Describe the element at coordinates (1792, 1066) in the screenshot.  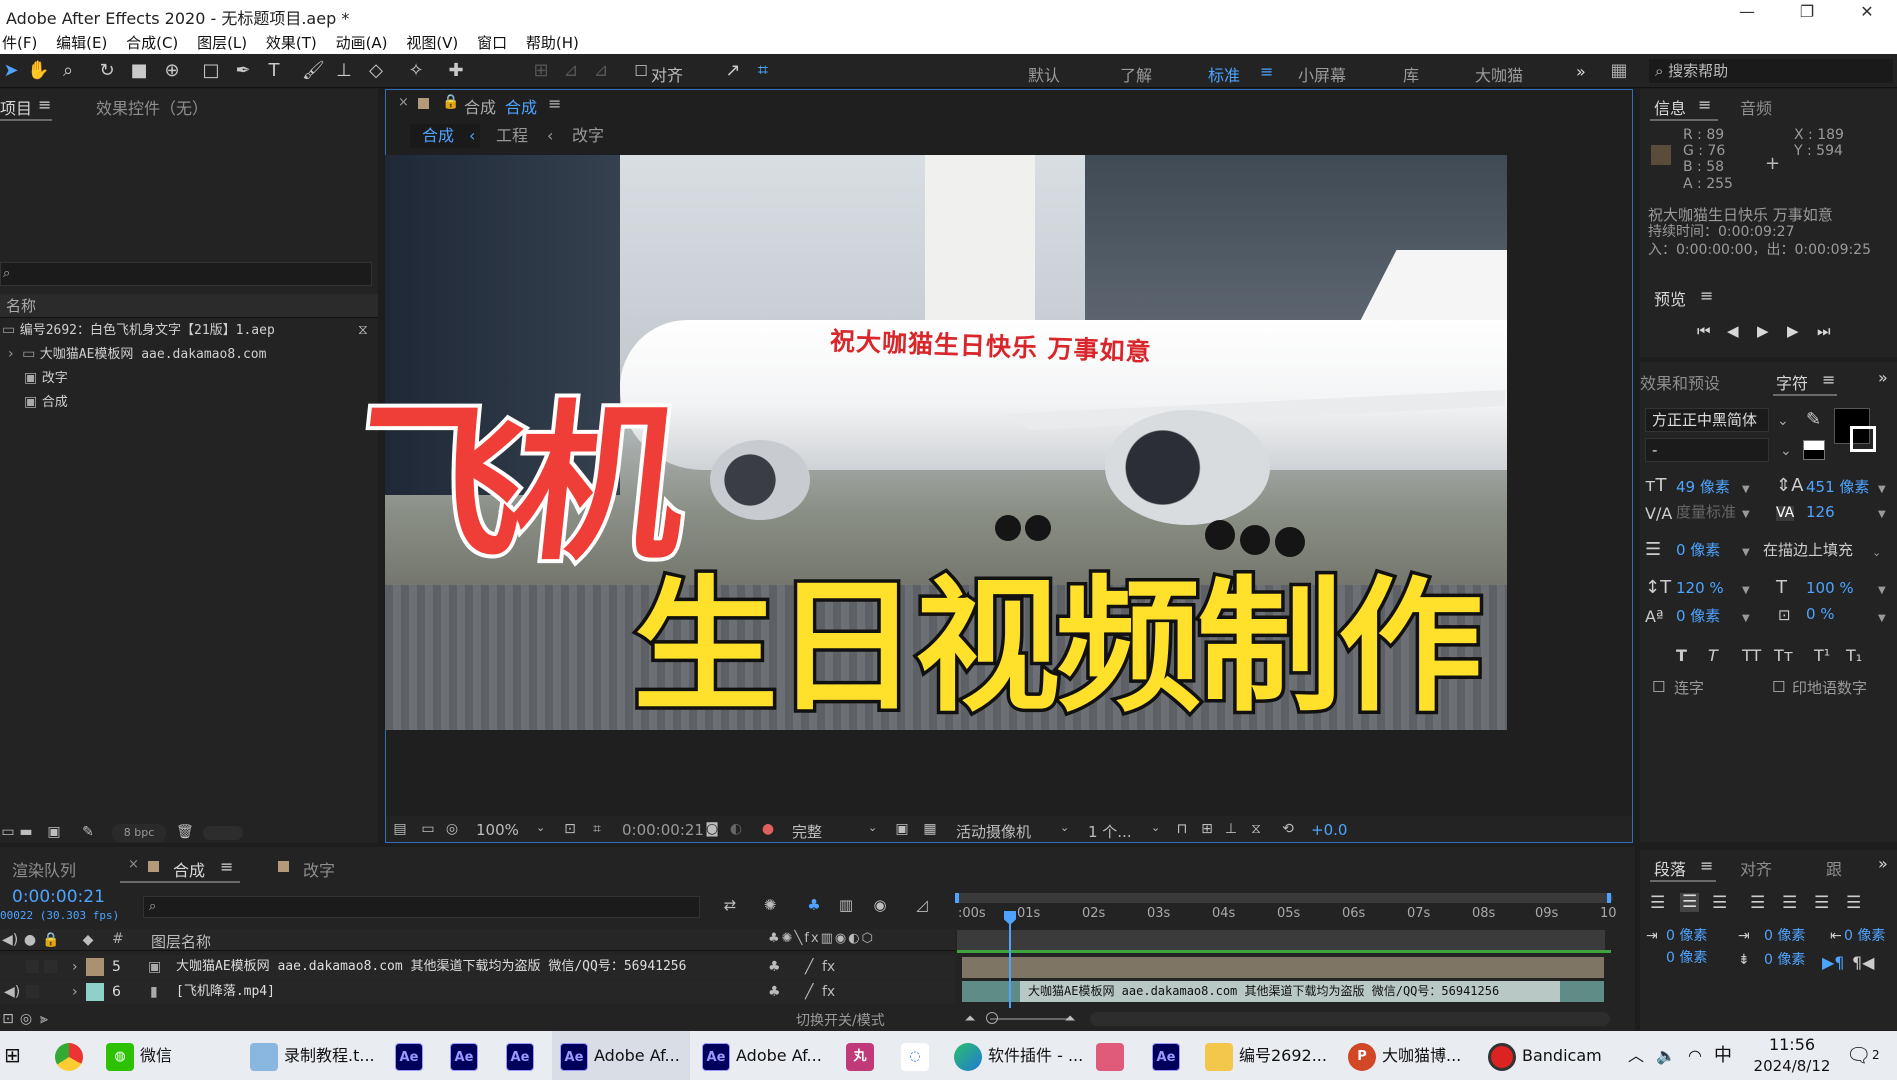
I see `clock-date: 2024/8/12` at that location.